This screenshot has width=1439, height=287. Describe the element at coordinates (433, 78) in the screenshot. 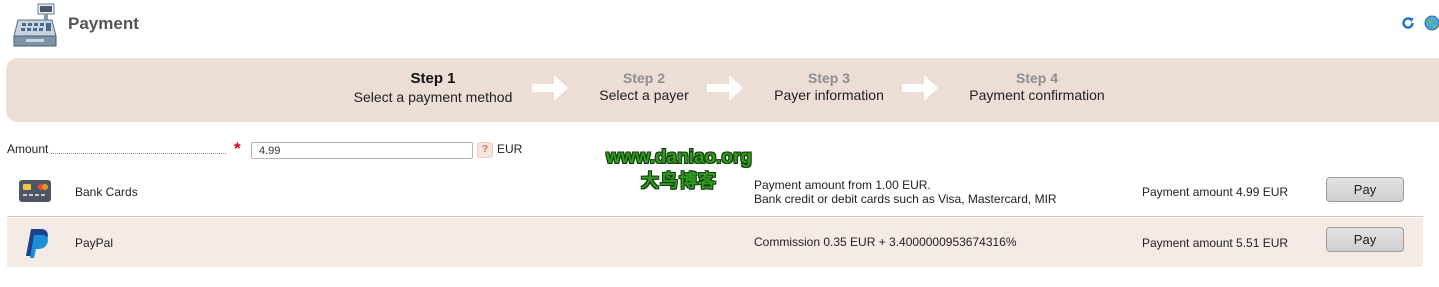

I see `step-number: Step 1` at that location.